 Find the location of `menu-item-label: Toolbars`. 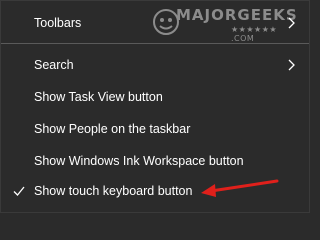

menu-item-label: Toolbars is located at coordinates (58, 23).